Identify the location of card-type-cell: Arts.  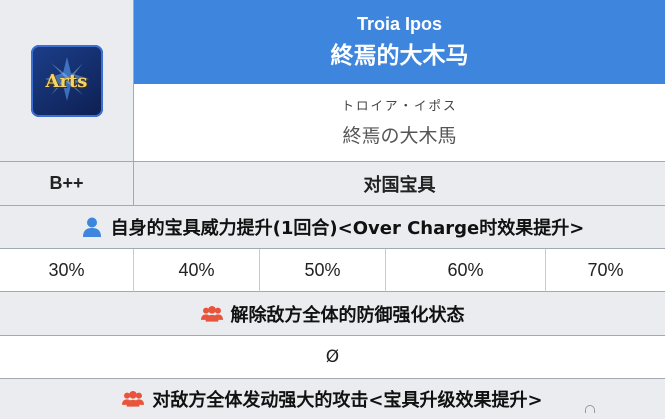
(67, 81).